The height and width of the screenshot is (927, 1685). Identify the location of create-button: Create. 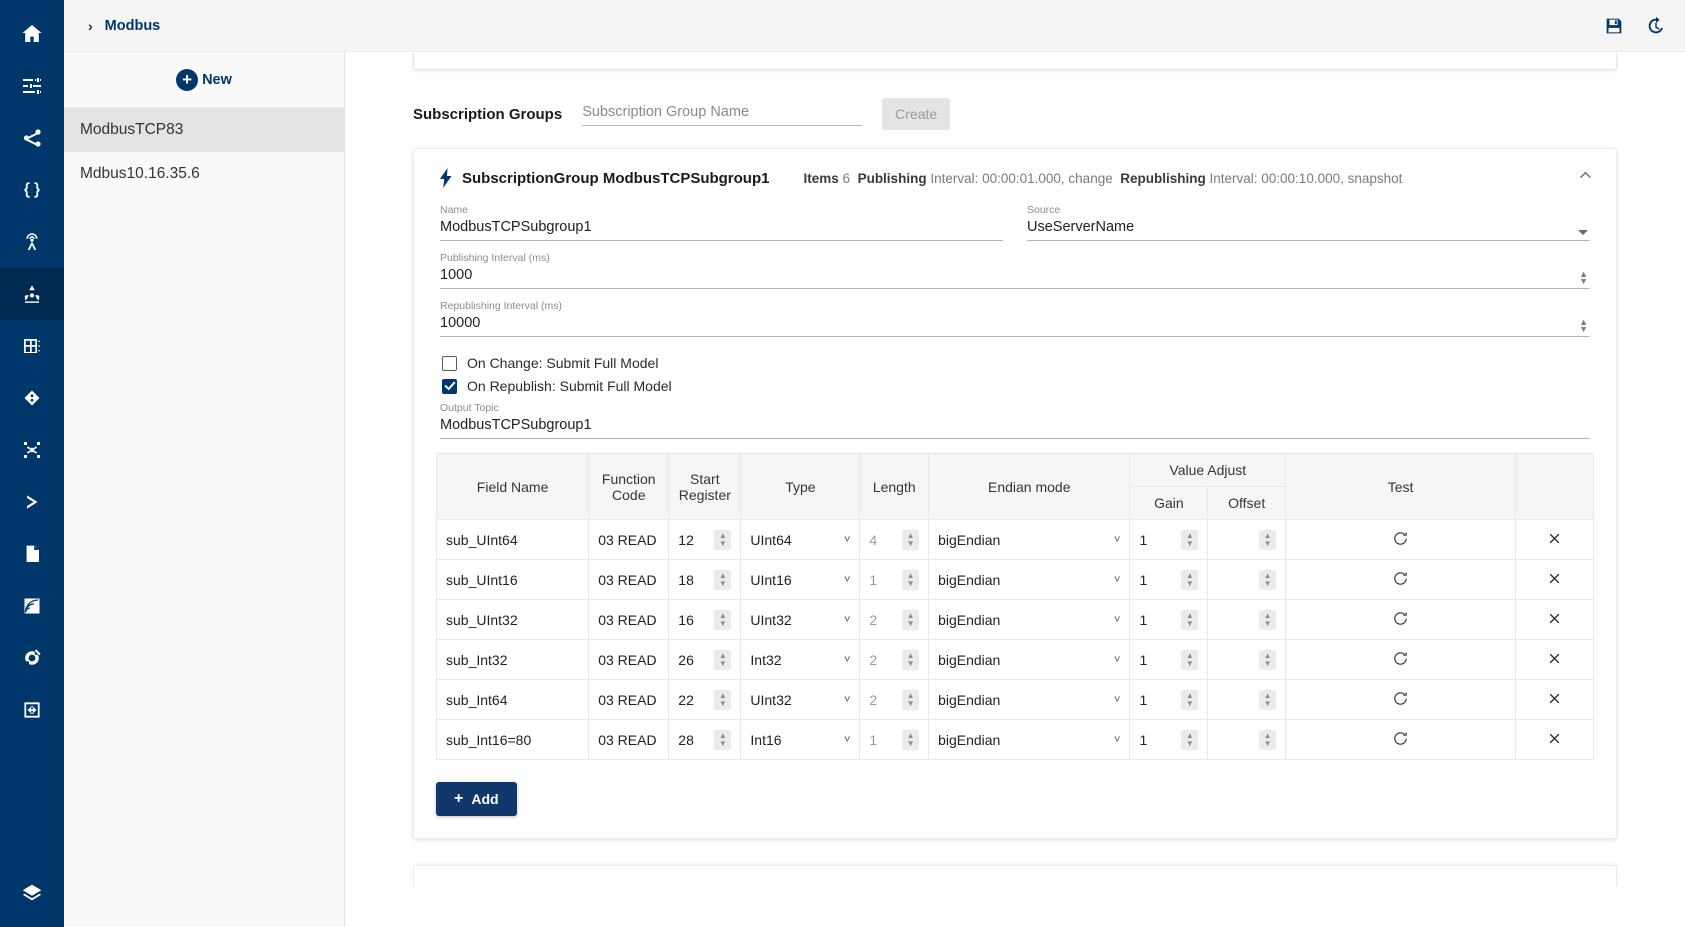
(916, 114).